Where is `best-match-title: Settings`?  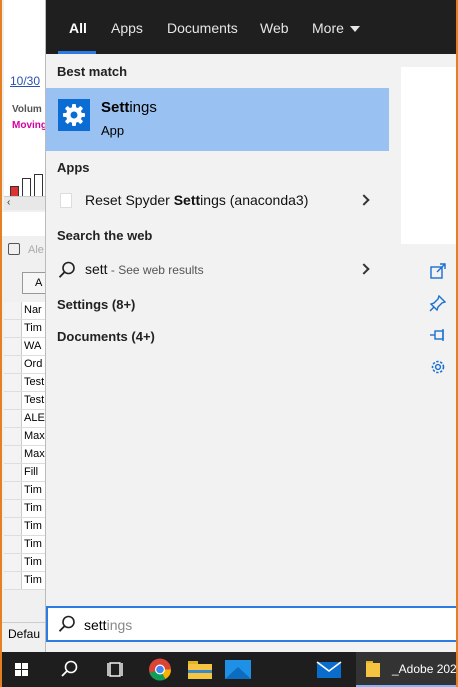
best-match-title: Settings is located at coordinates (129, 107).